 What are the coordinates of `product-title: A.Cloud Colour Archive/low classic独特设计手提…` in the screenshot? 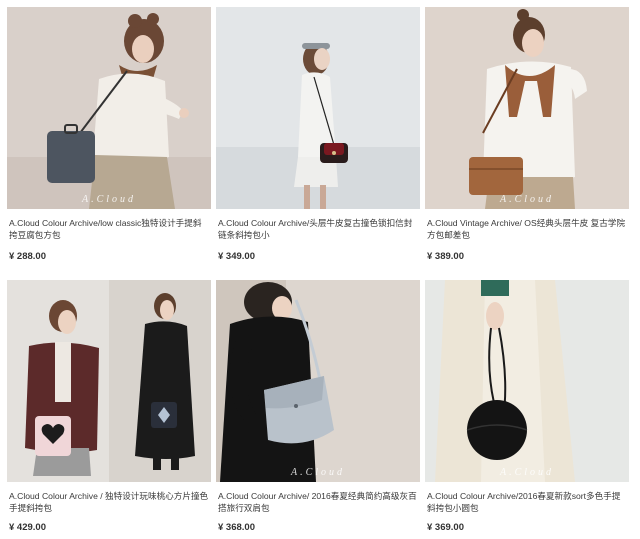 It's located at (109, 229).